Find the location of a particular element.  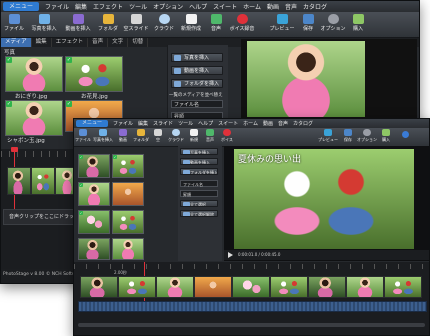

tb-add-photo-label: 写真を挿入 is located at coordinates (103, 139).